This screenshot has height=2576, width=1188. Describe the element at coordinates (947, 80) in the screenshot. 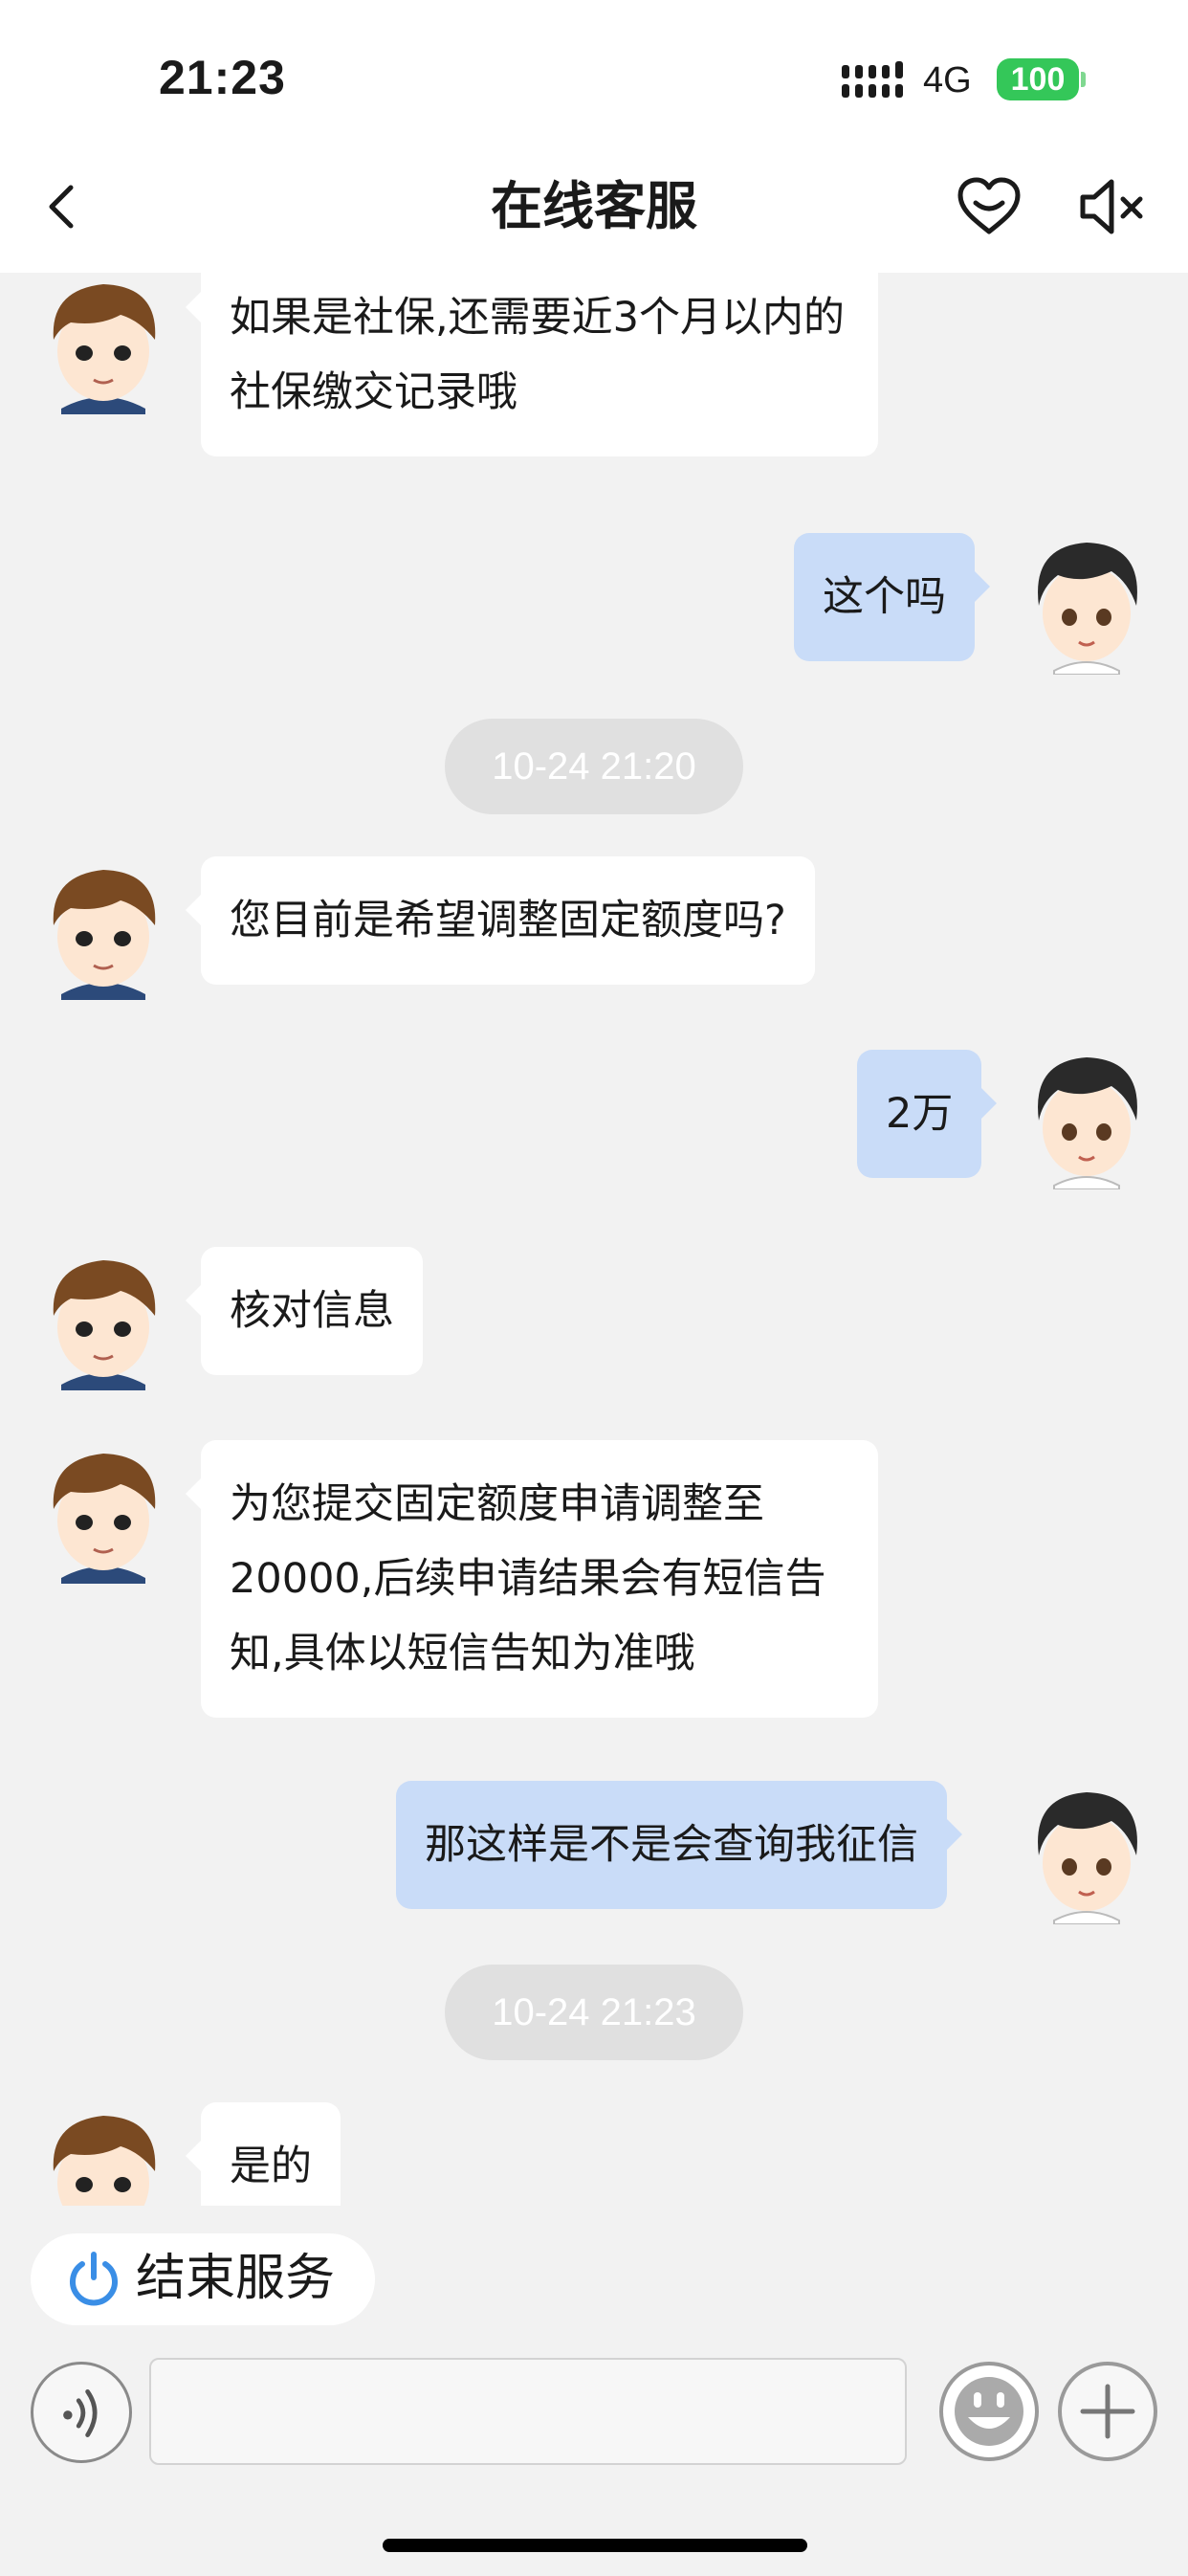

I see `network-type: 4G` at that location.